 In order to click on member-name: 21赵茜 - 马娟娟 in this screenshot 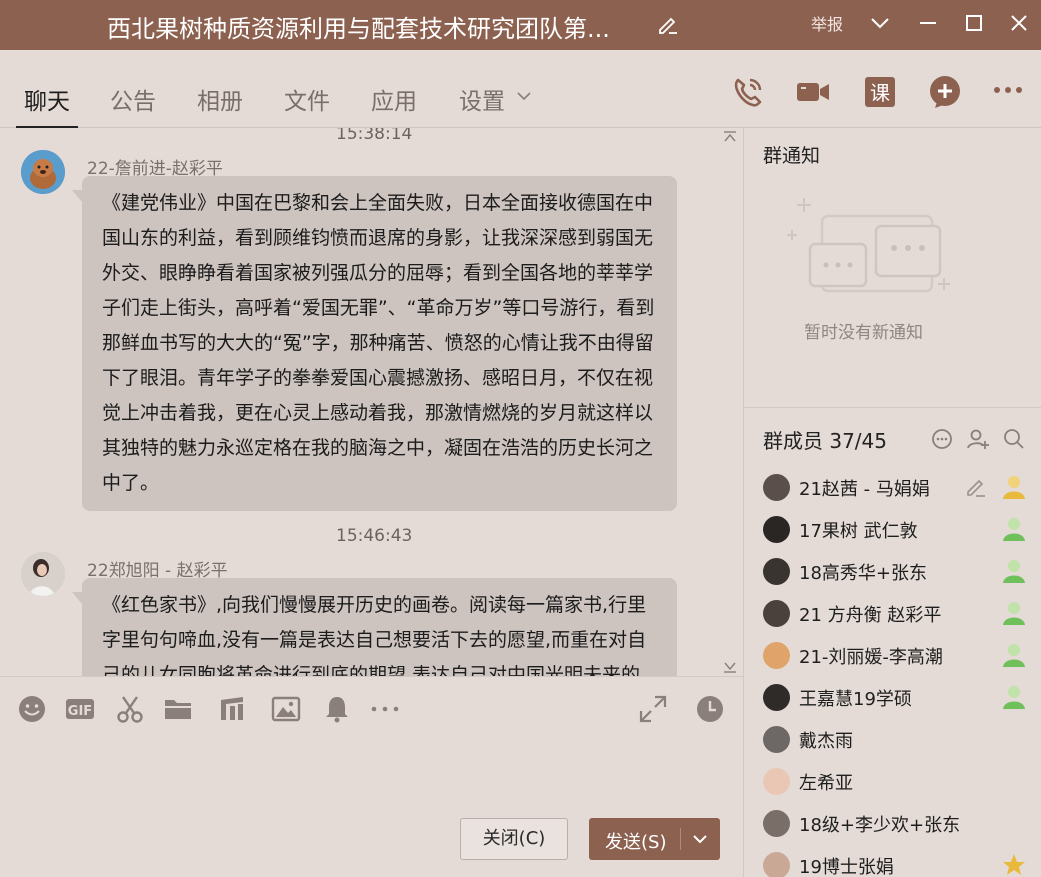, I will do `click(864, 489)`.